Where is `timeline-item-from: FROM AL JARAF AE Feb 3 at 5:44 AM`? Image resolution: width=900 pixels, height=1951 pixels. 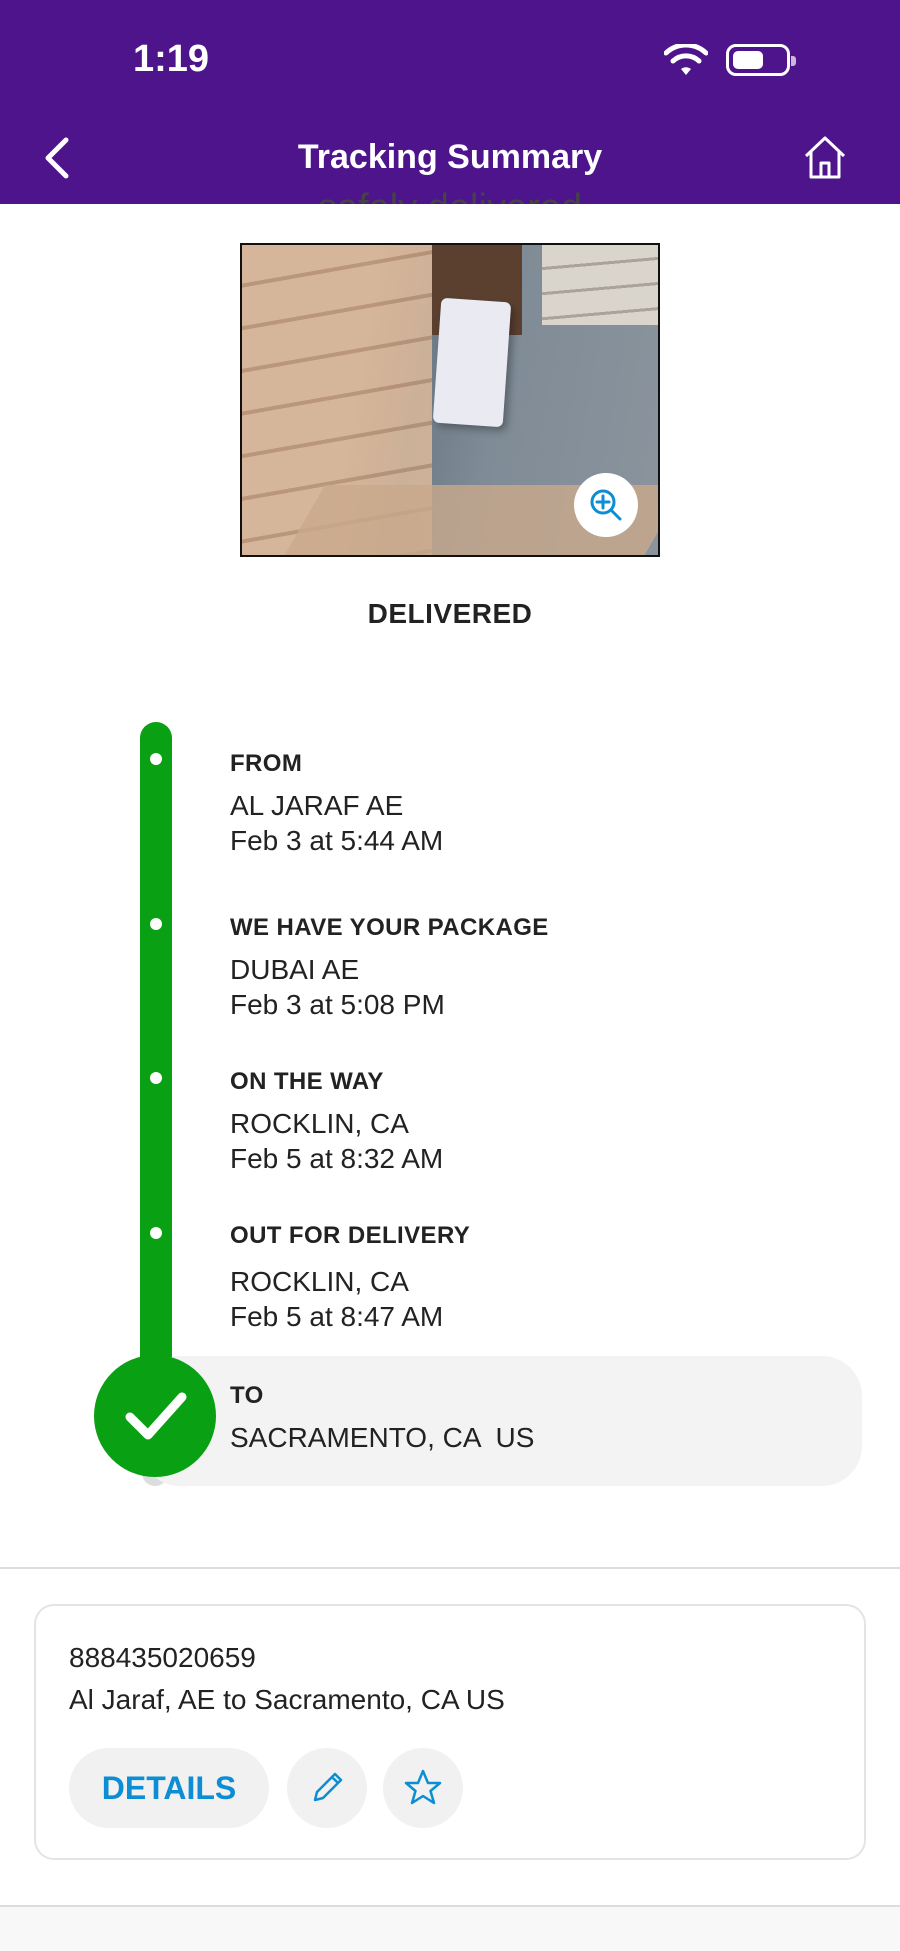
timeline-item-from: FROM AL JARAF AE Feb 3 at 5:44 AM is located at coordinates (336, 804).